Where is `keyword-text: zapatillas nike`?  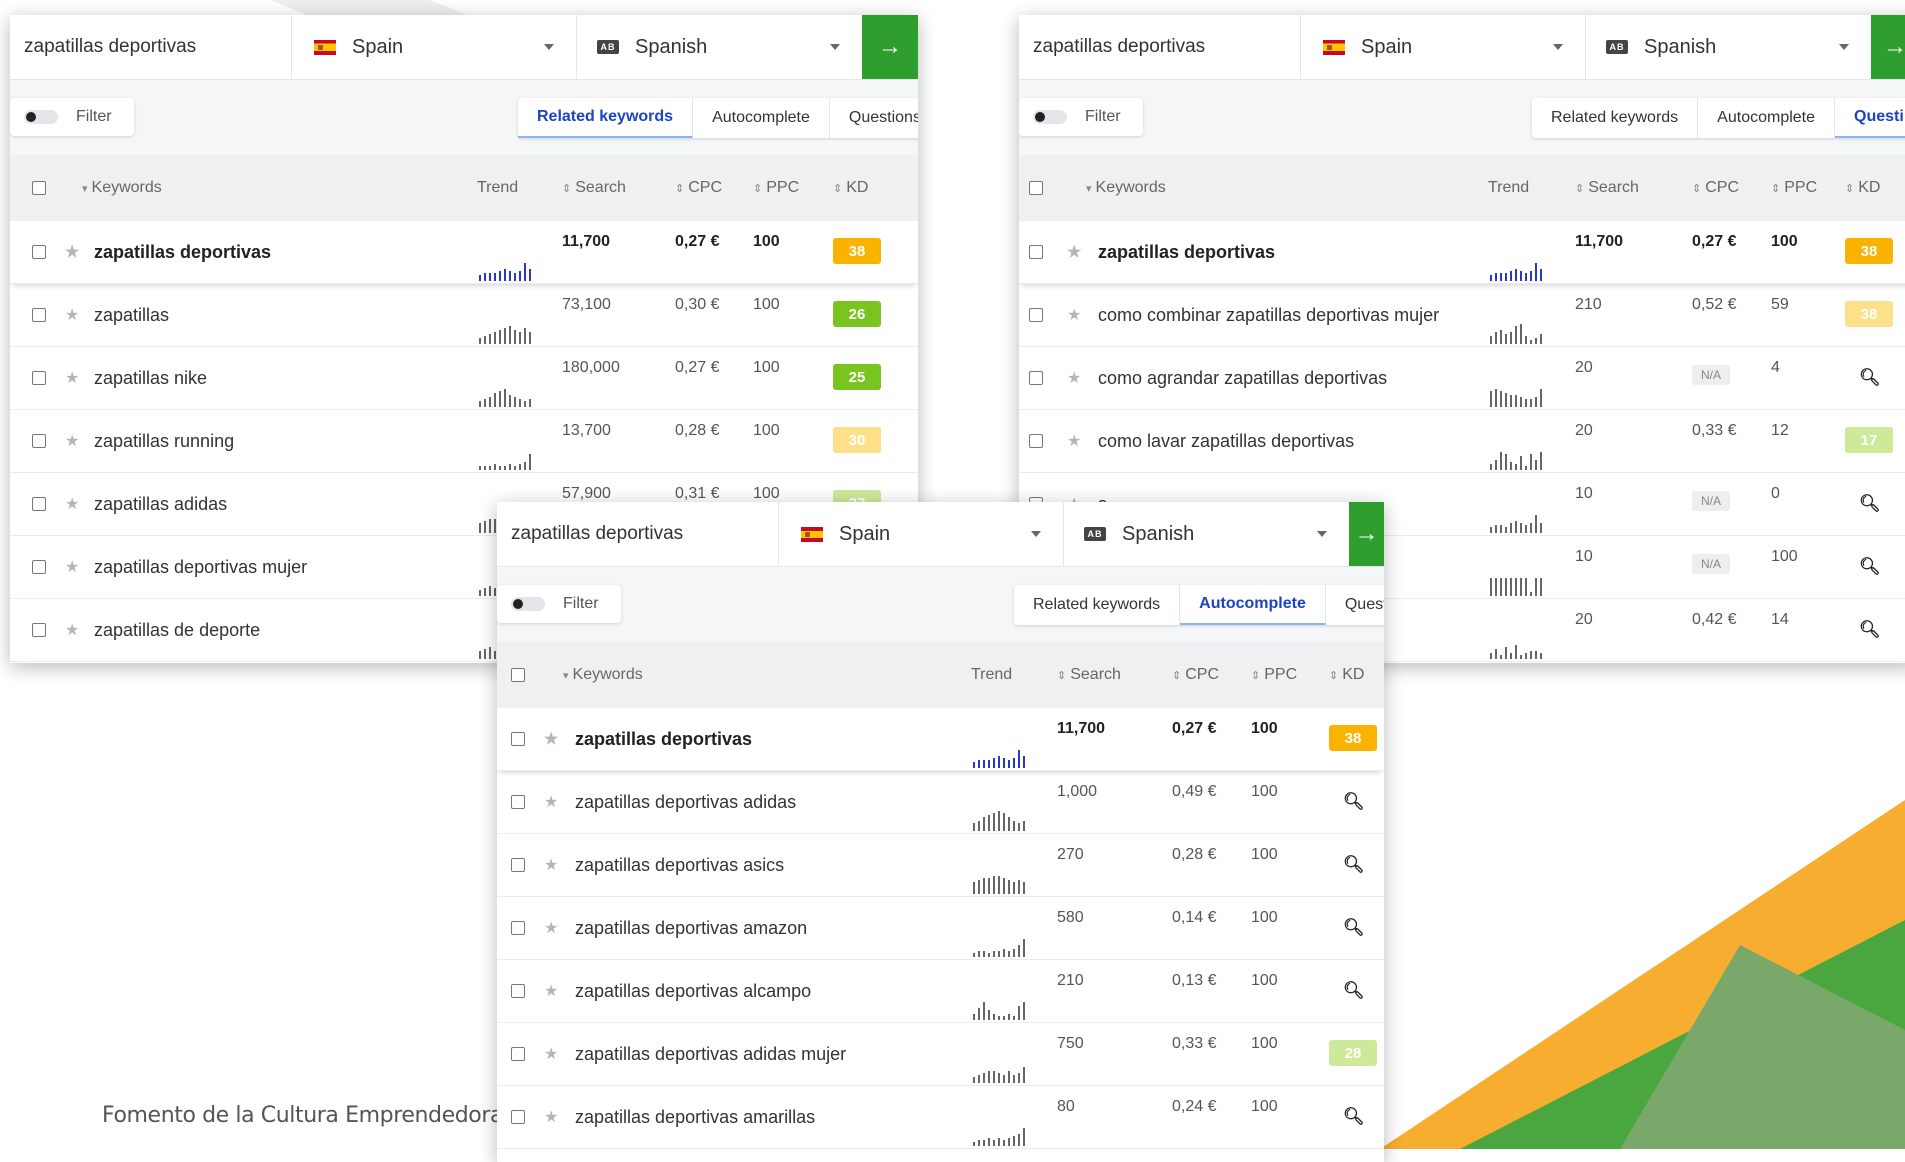 keyword-text: zapatillas nike is located at coordinates (150, 378).